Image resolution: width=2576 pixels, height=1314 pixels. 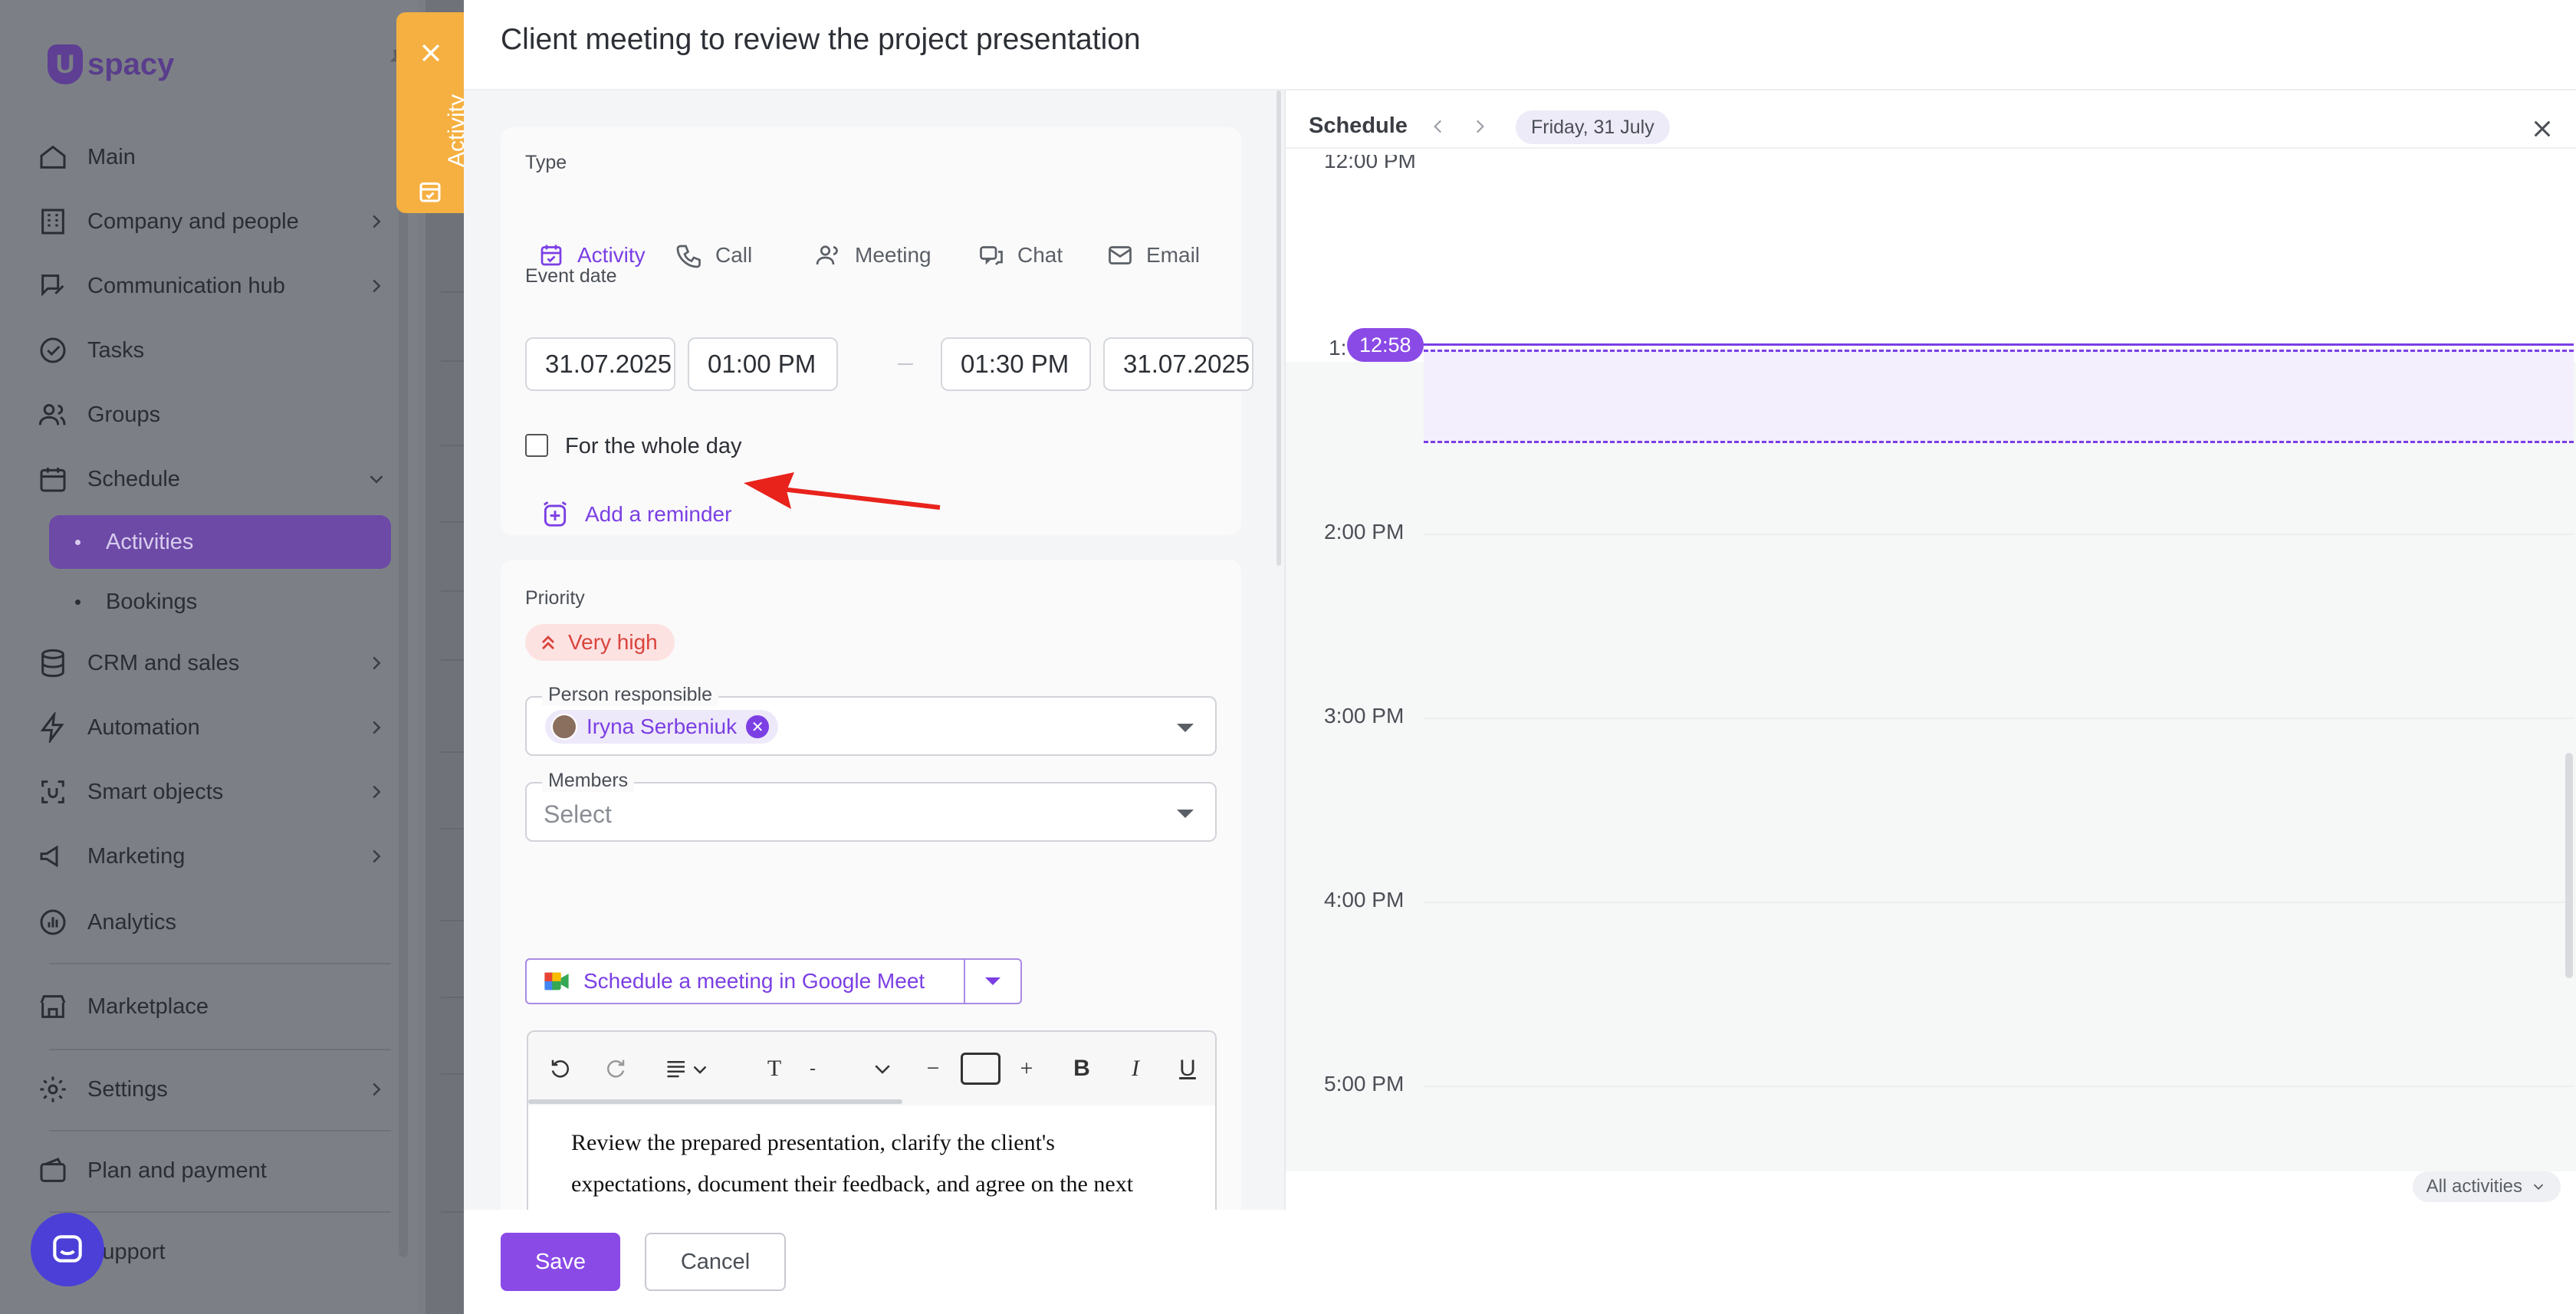 I want to click on font-size-dropdown-icon, so click(x=883, y=1069).